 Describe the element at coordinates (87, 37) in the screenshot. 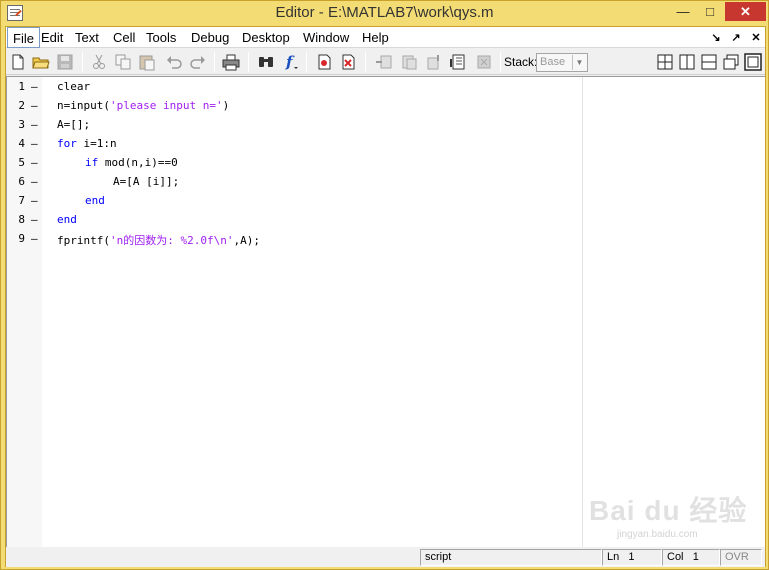

I see `menu-text: Text` at that location.